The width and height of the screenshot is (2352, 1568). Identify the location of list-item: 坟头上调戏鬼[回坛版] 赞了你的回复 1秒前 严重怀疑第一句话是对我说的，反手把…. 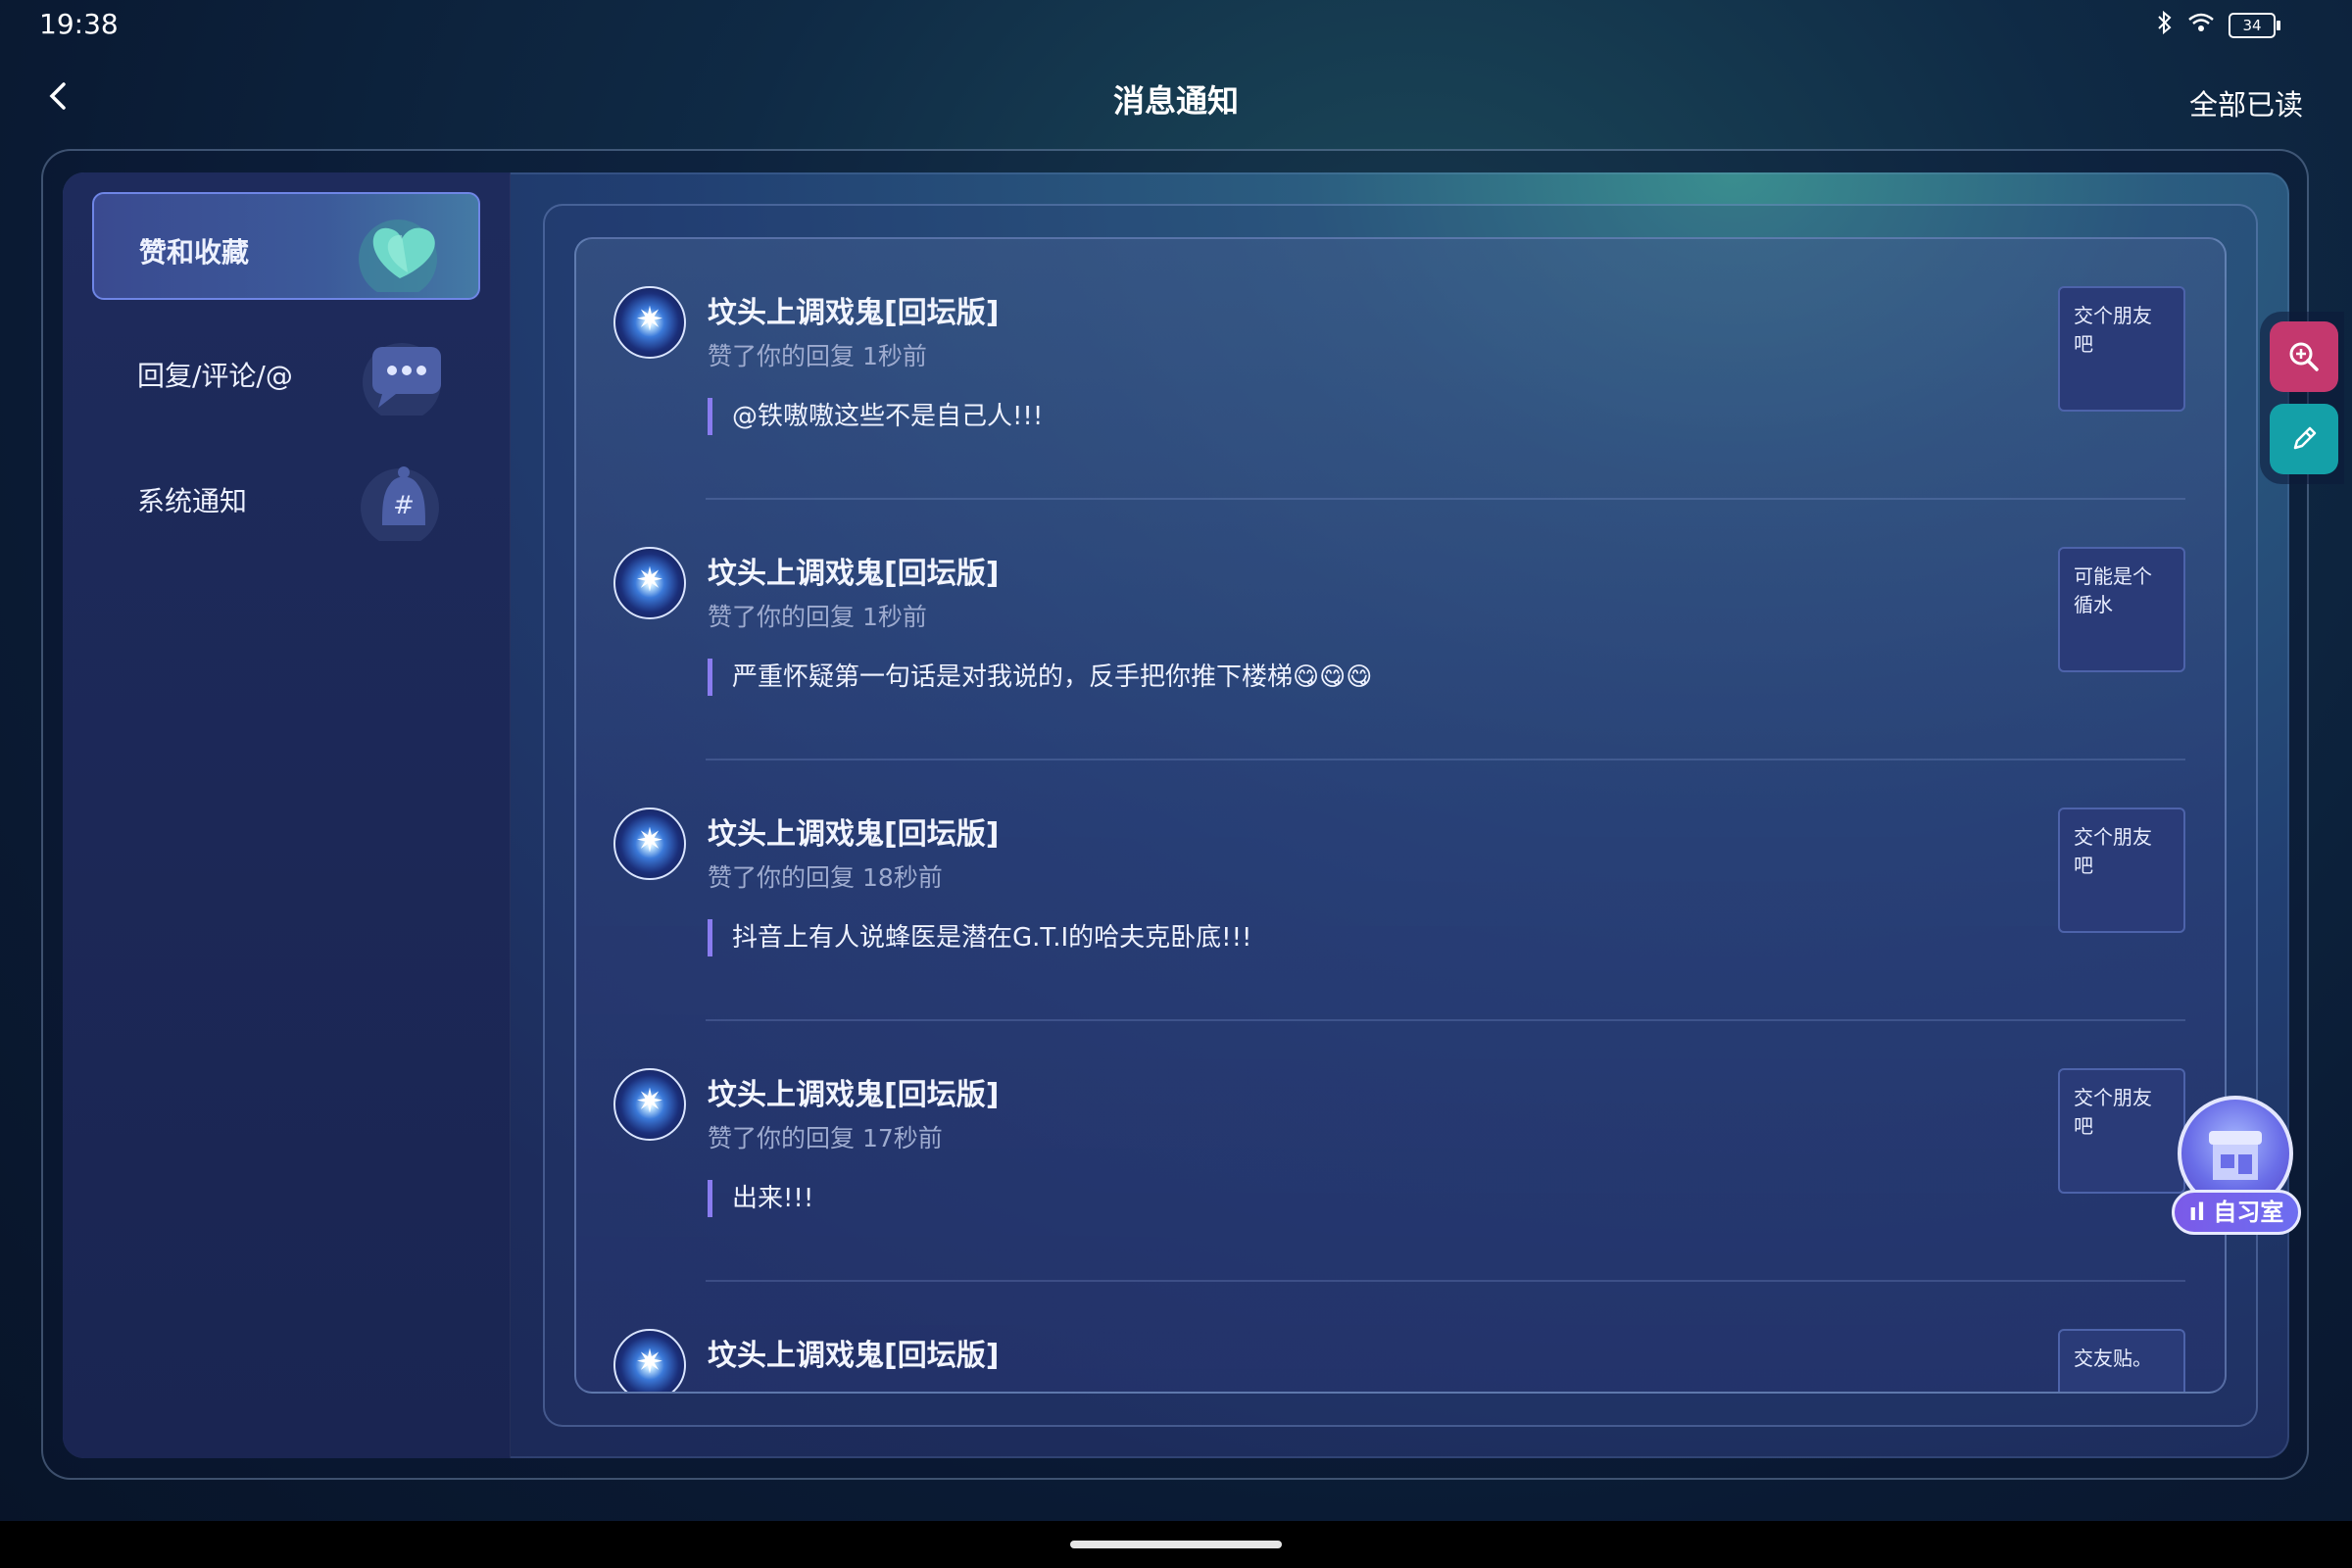
(1400, 630).